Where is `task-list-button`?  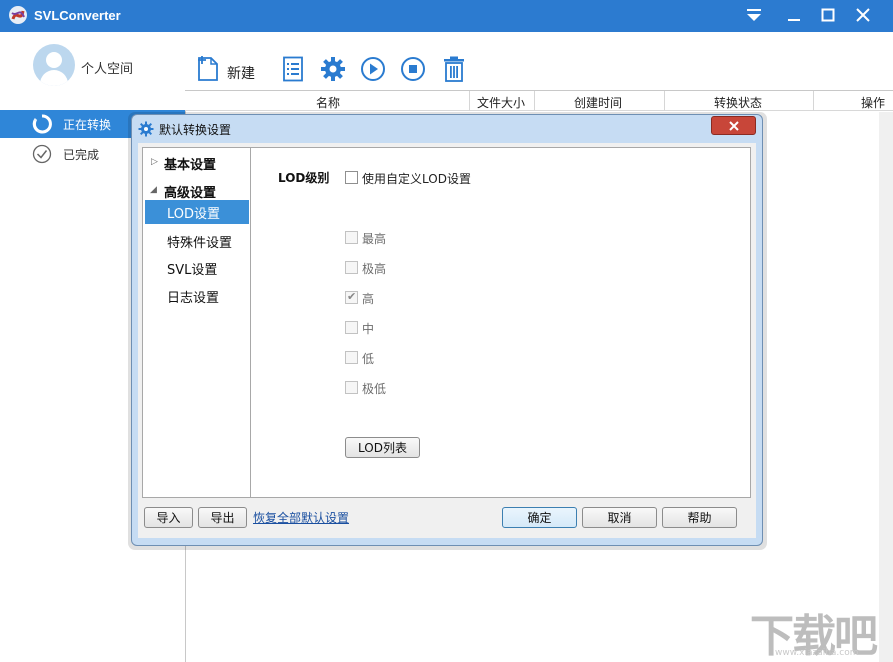
task-list-button is located at coordinates (293, 69).